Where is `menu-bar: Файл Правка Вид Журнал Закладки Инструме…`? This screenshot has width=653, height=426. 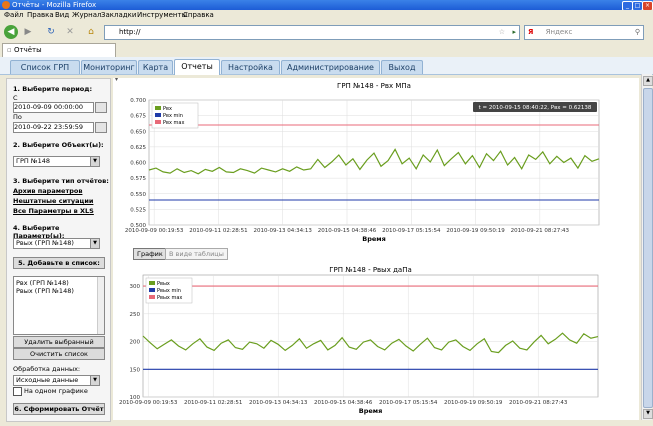
menu-bar: Файл Правка Вид Журнал Закладки Инструме… is located at coordinates (326, 16).